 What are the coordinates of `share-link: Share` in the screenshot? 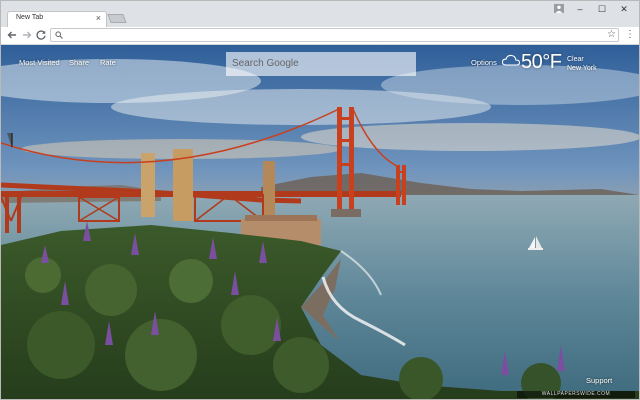 It's located at (79, 62).